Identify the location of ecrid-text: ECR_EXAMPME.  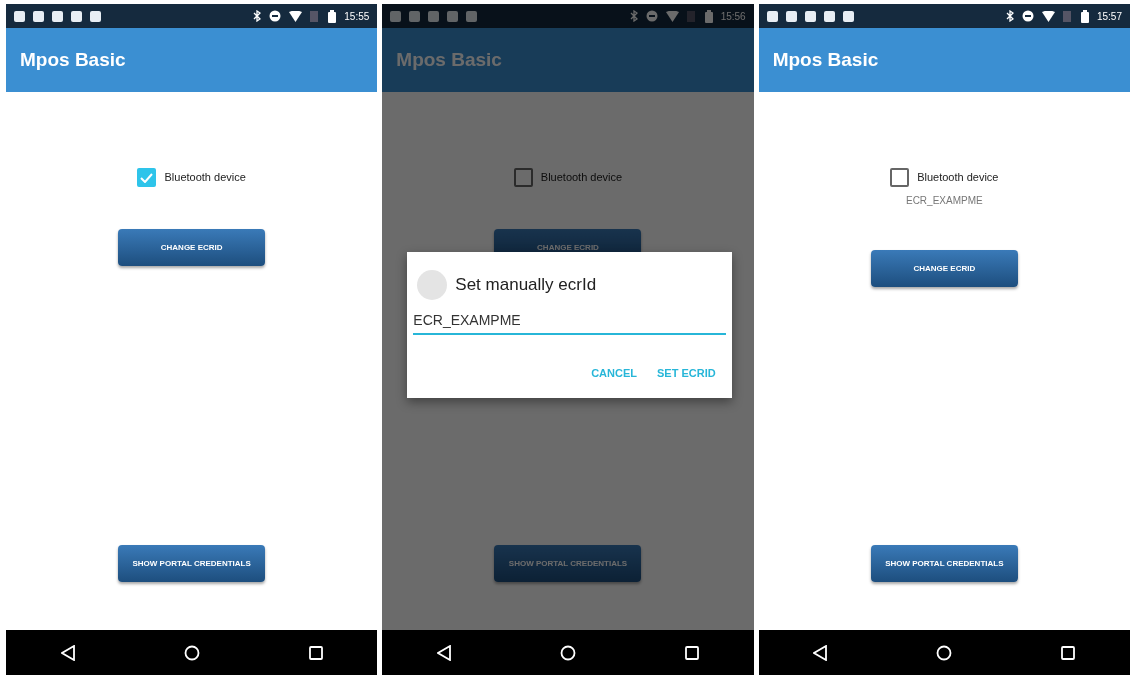
(944, 201).